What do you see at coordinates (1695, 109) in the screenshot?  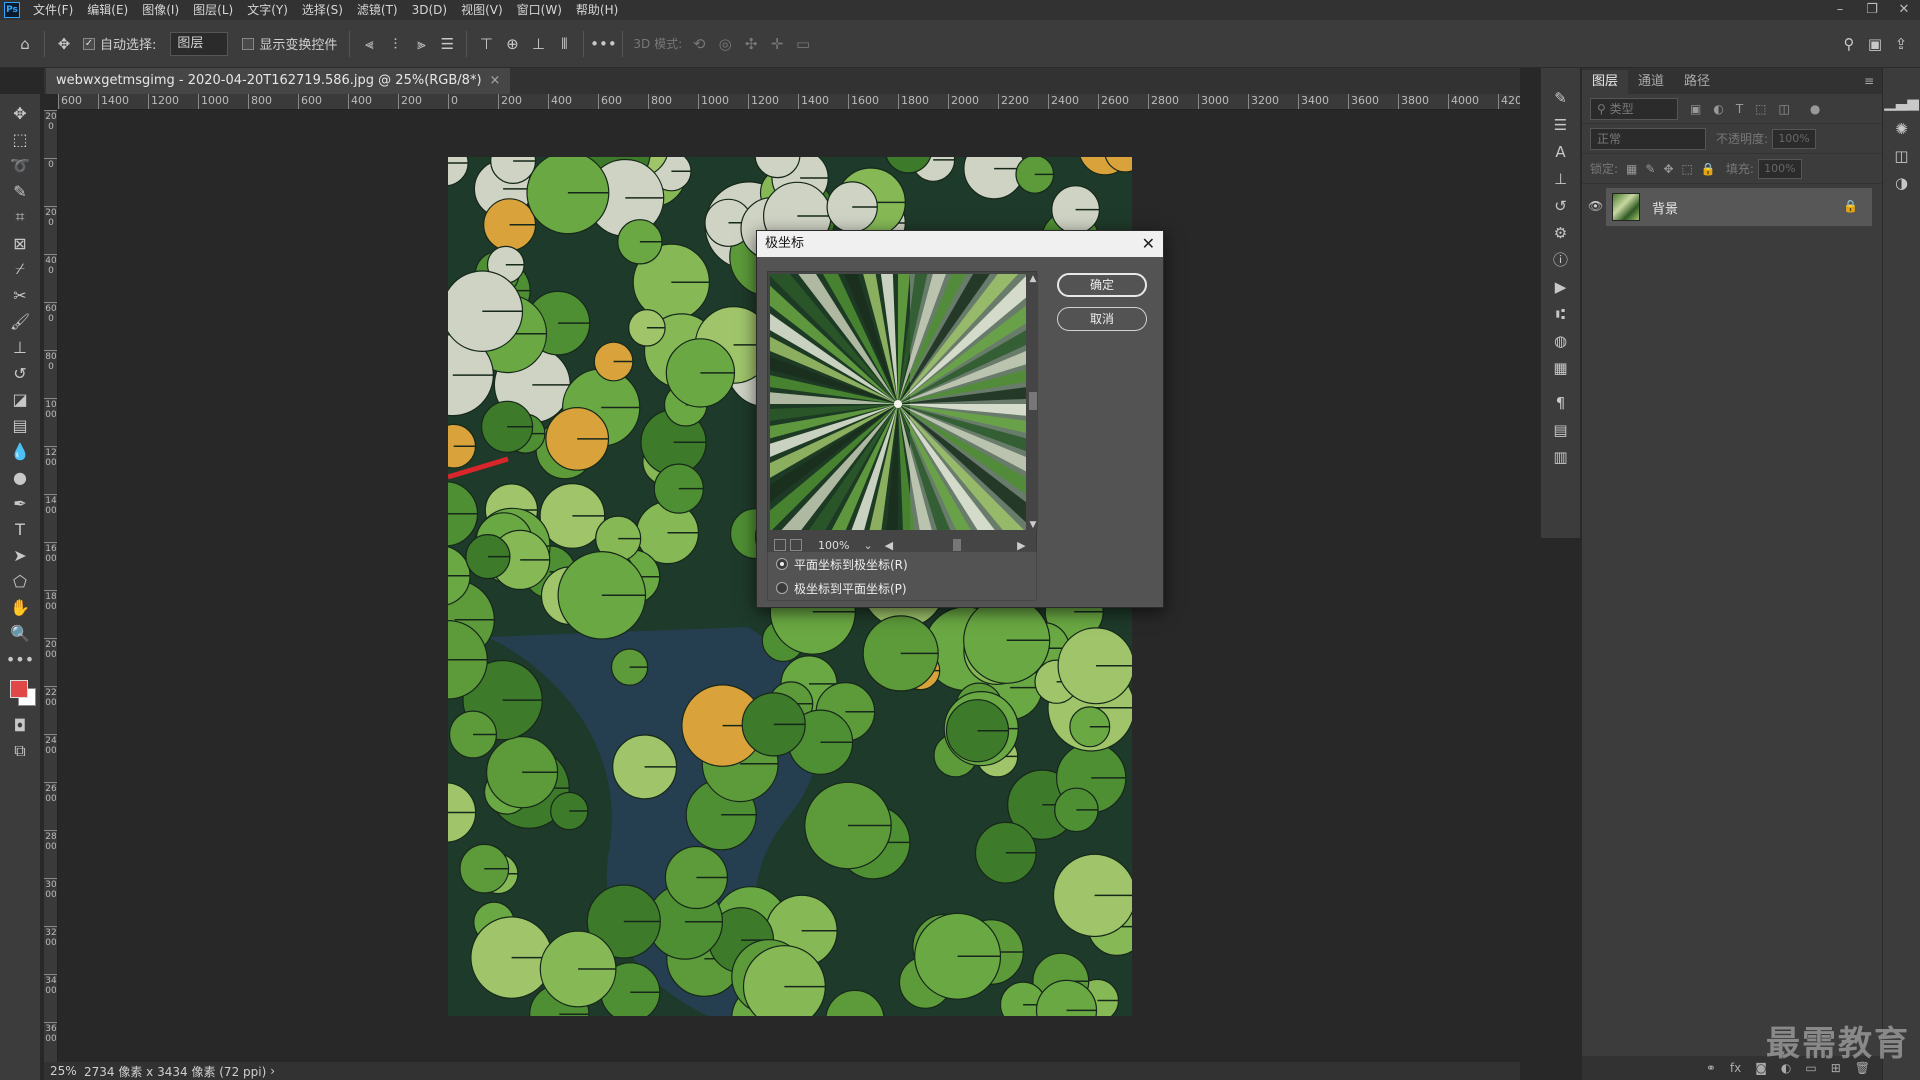 I see `pixel-filter-icon: ▣` at bounding box center [1695, 109].